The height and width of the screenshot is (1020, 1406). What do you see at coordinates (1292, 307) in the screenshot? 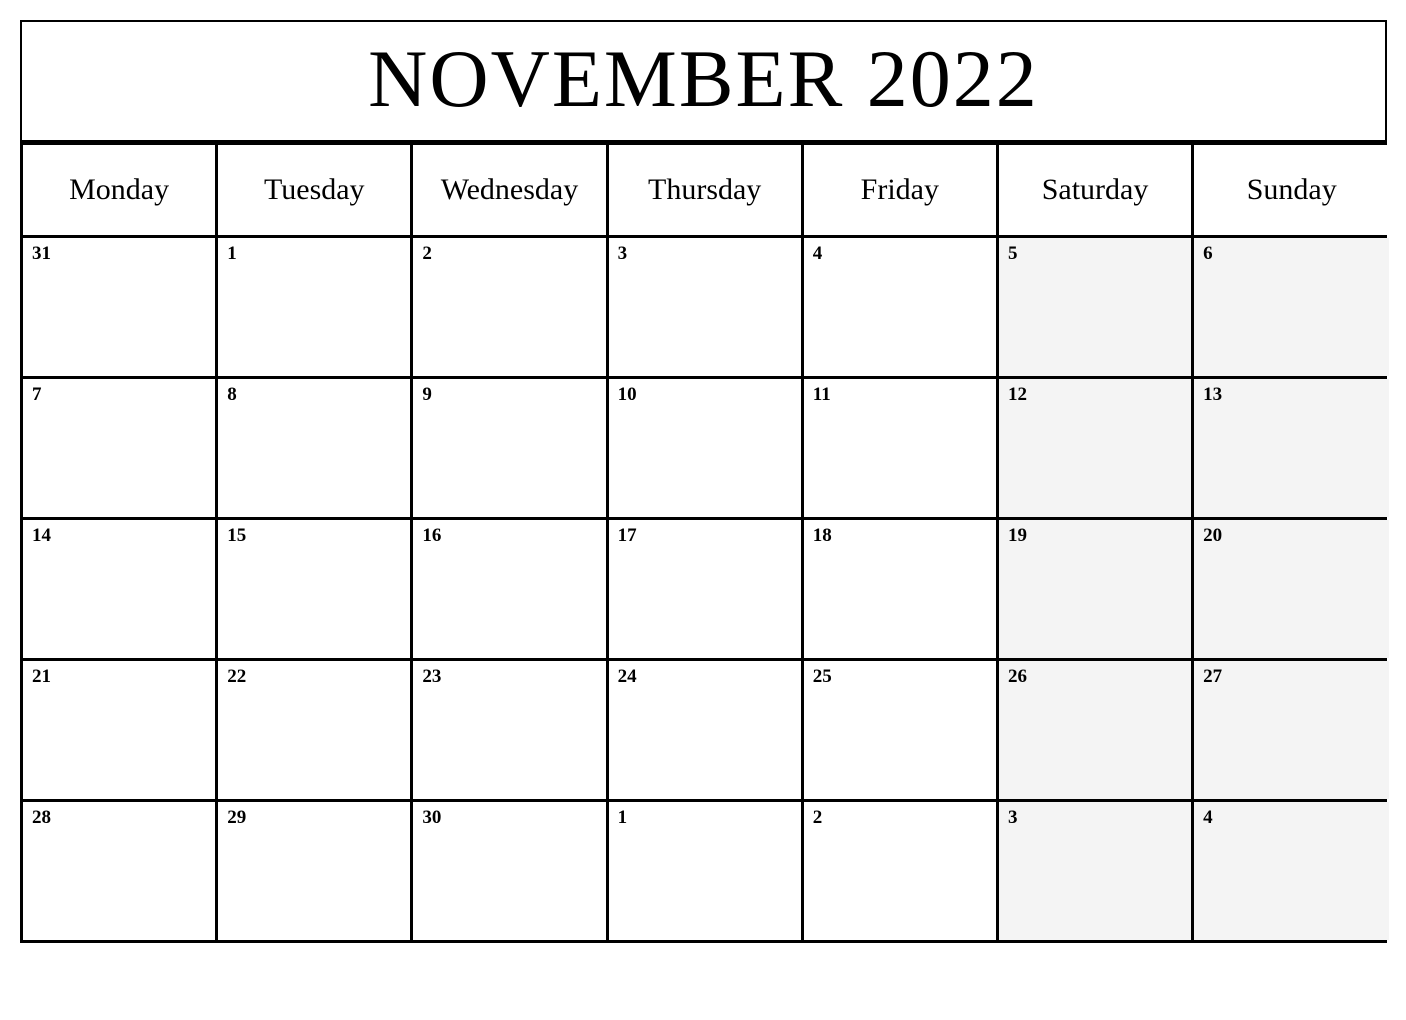
I see `calendar-day-cell: 6` at bounding box center [1292, 307].